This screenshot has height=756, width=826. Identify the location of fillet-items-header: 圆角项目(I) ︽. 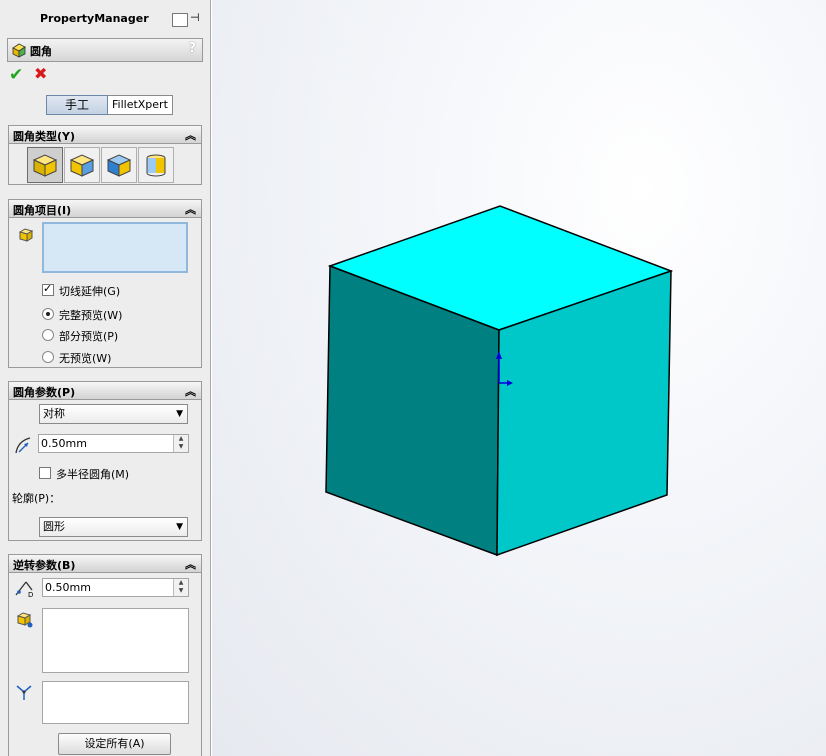
(105, 209).